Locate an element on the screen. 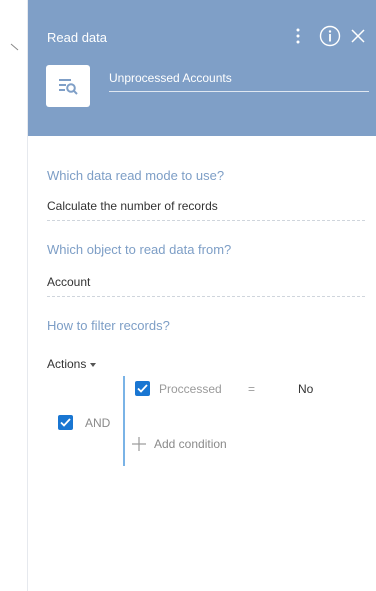 This screenshot has width=376, height=591. collapse-marker-icon is located at coordinates (14, 47).